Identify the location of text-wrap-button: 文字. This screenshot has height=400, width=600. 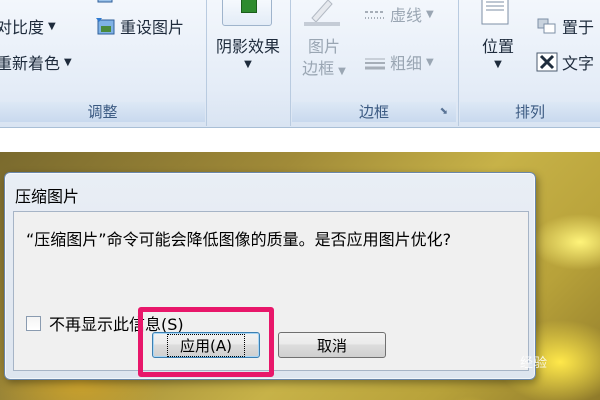
(565, 62).